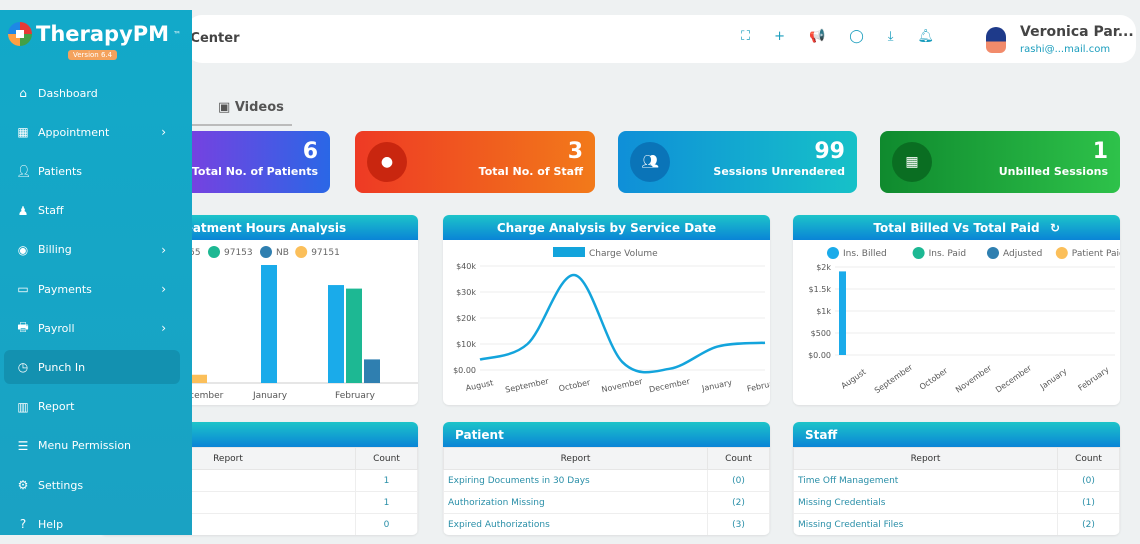 This screenshot has width=1140, height=544. Describe the element at coordinates (530, 171) in the screenshot. I see `stat-label: Total No. of Staff` at that location.